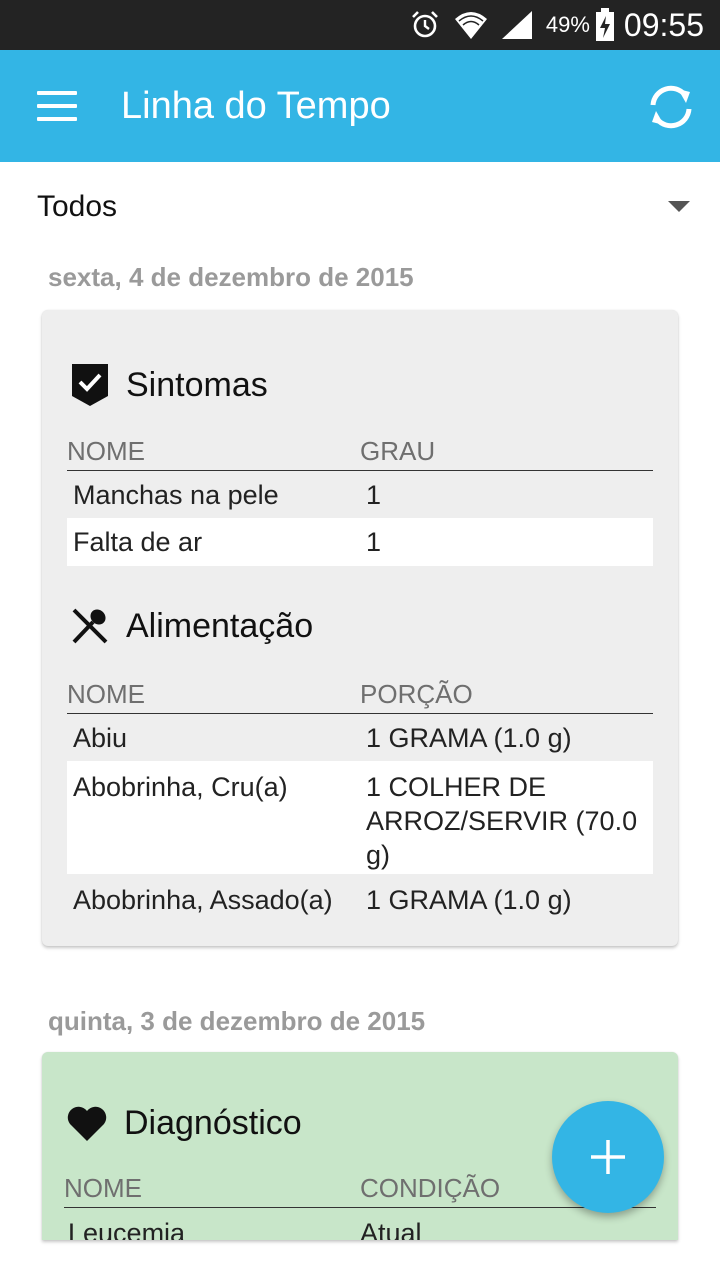 This screenshot has width=720, height=1280. I want to click on cell-value-line: ARROZ/SERVIR (70.0, so click(502, 821).